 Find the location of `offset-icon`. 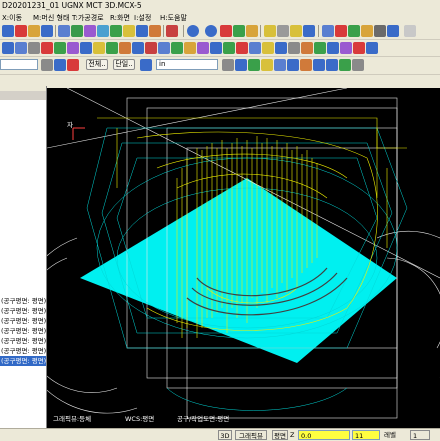

offset-icon is located at coordinates (125, 48).